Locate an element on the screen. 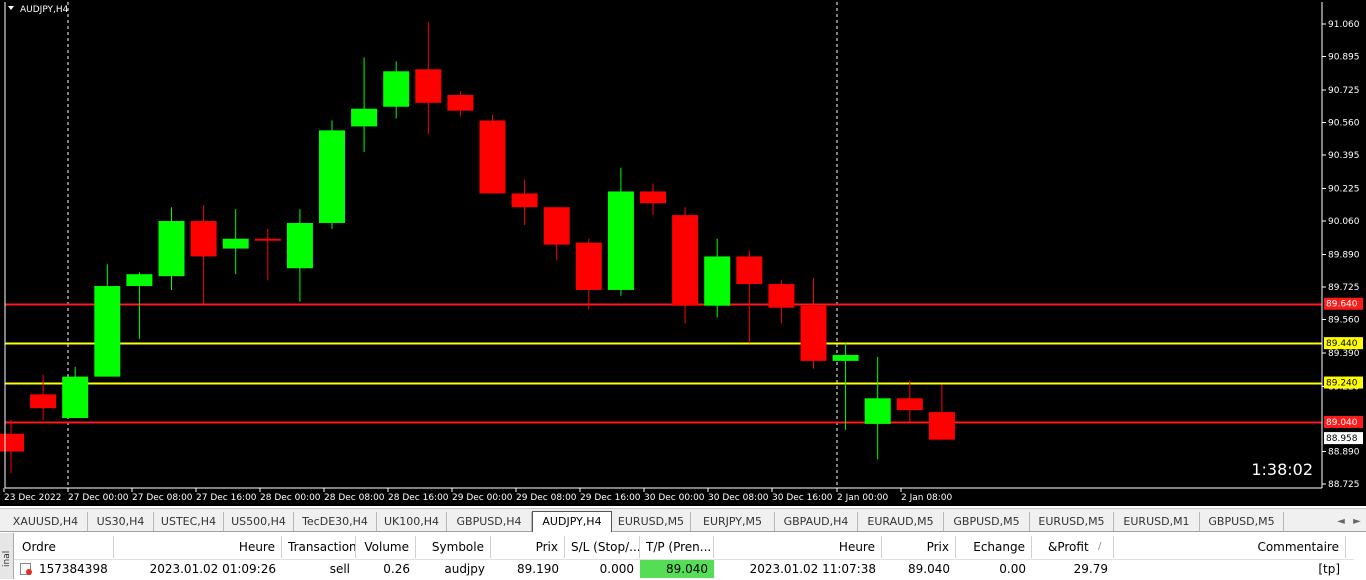  cell-prix-close: 89.040 is located at coordinates (929, 569).